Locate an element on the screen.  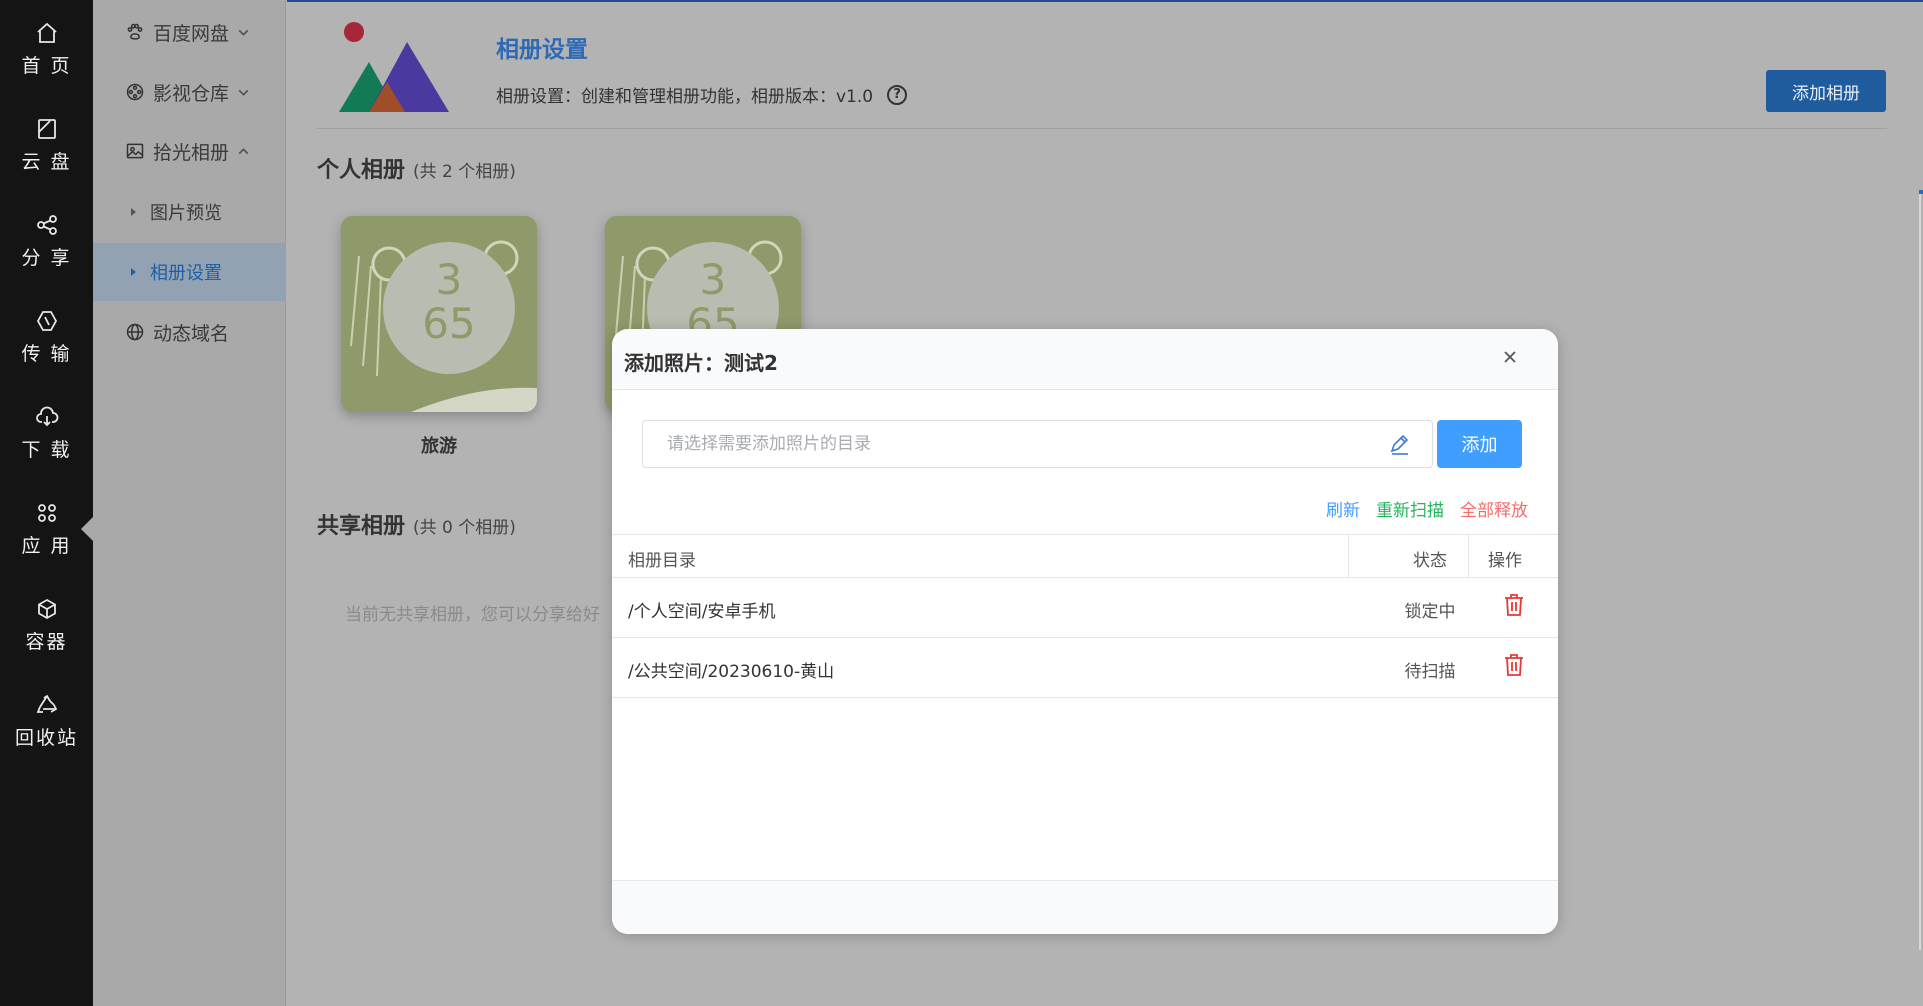
rail-label: 云 盘 is located at coordinates (46, 161).